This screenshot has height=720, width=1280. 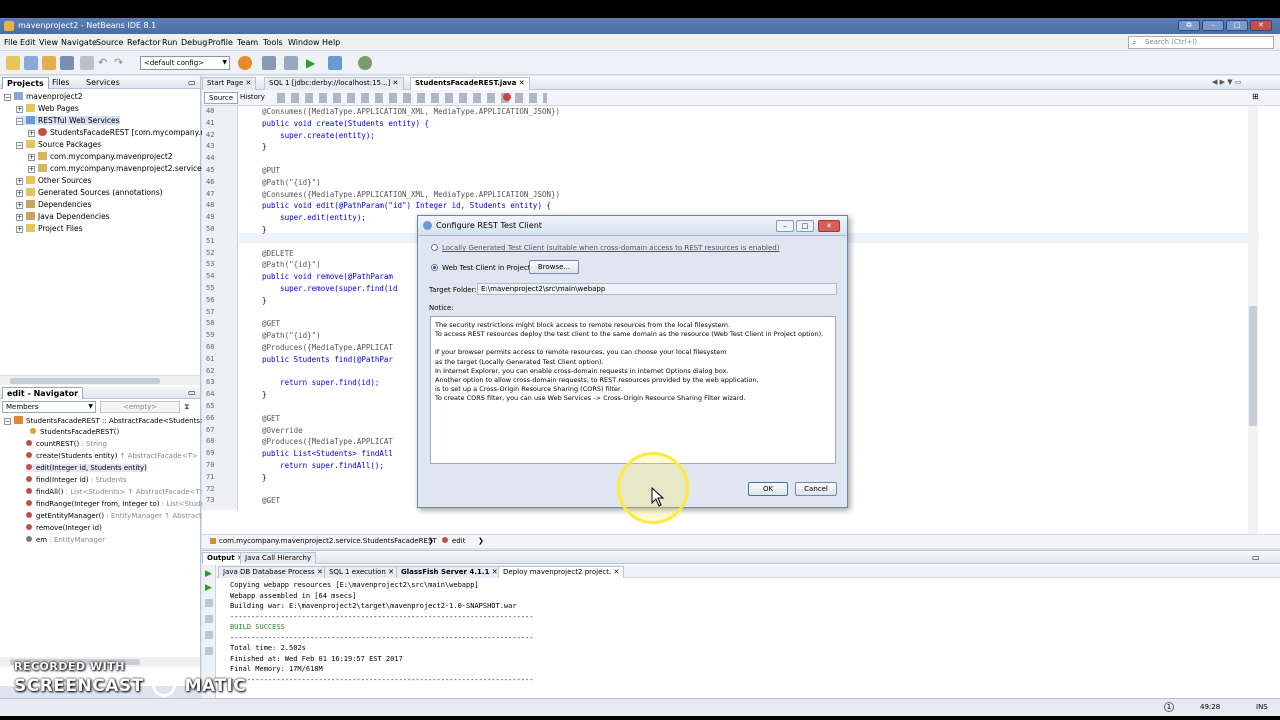 What do you see at coordinates (434, 247) in the screenshot?
I see `radio-circle` at bounding box center [434, 247].